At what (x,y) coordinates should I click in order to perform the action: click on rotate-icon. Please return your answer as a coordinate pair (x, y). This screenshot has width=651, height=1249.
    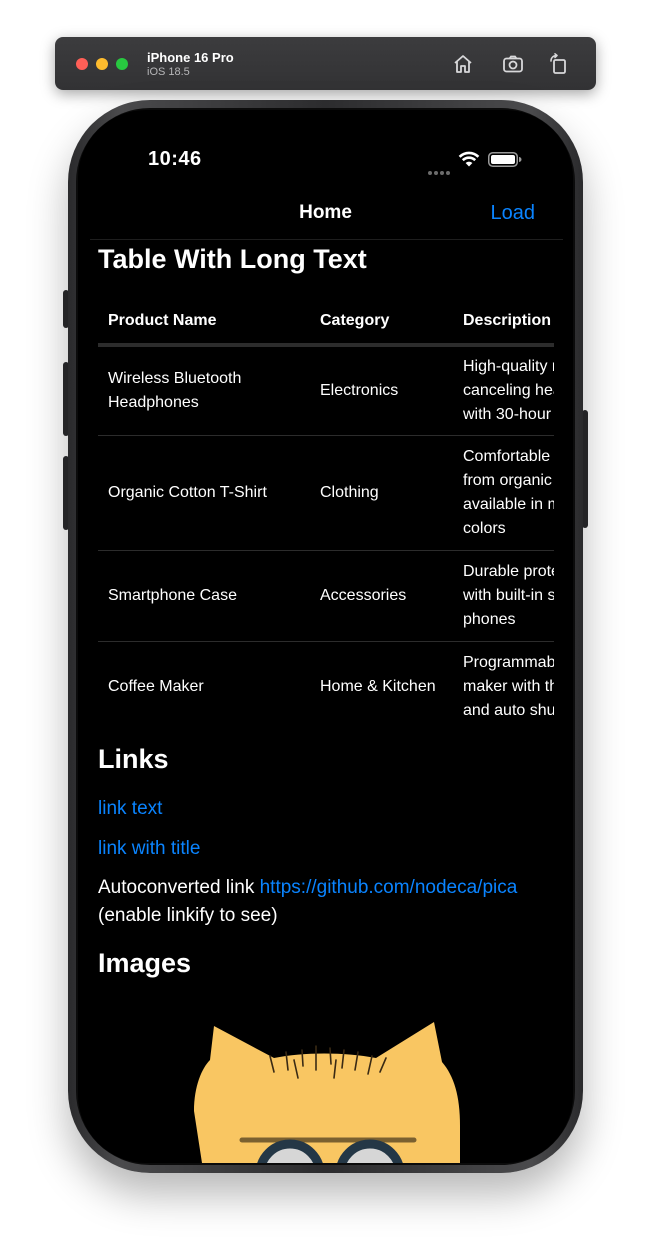
    Looking at the image, I should click on (559, 64).